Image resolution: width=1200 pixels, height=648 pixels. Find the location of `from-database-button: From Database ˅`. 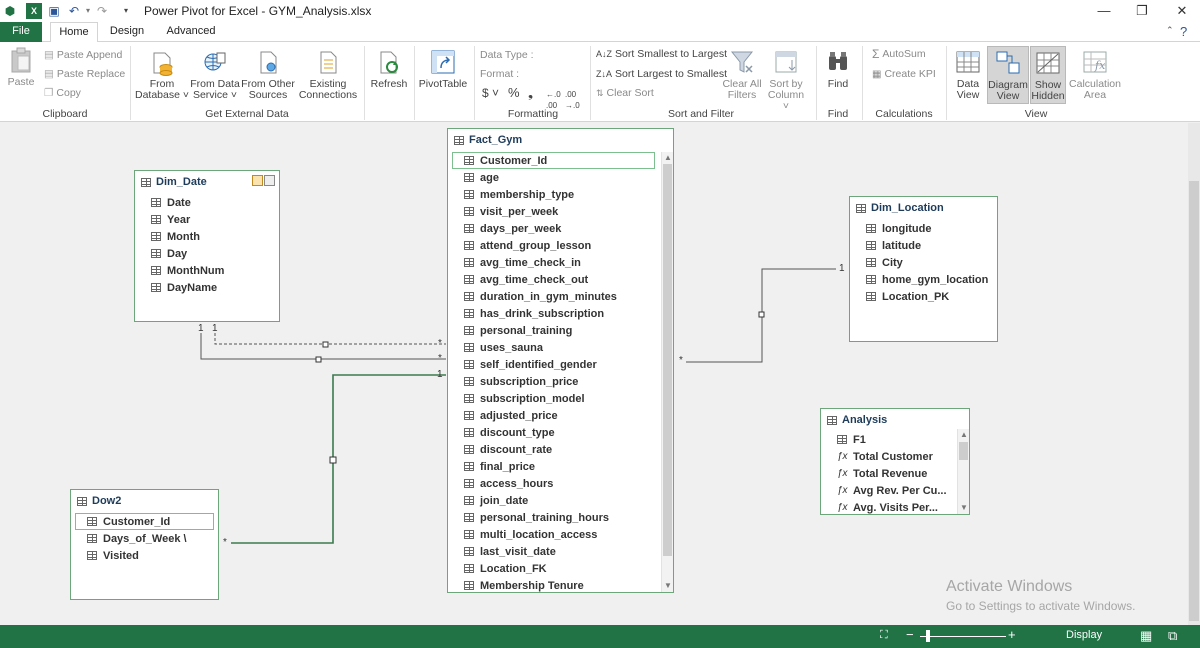

from-database-button: From Database ˅ is located at coordinates (162, 74).